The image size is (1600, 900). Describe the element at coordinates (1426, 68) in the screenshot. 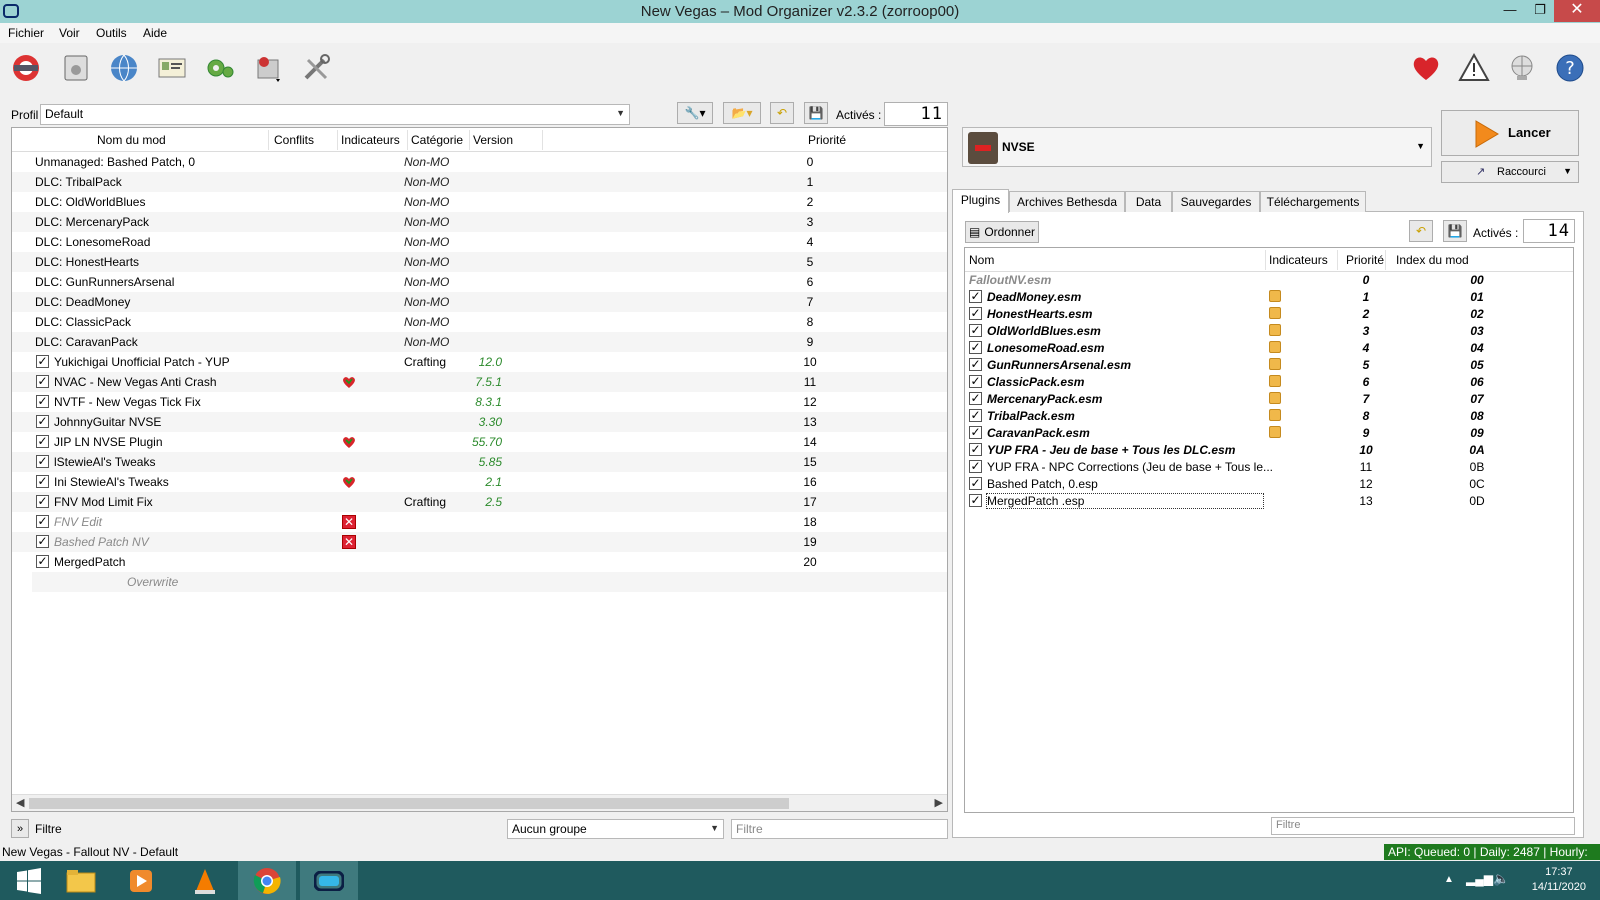

I see `endorse-heart-icon` at that location.